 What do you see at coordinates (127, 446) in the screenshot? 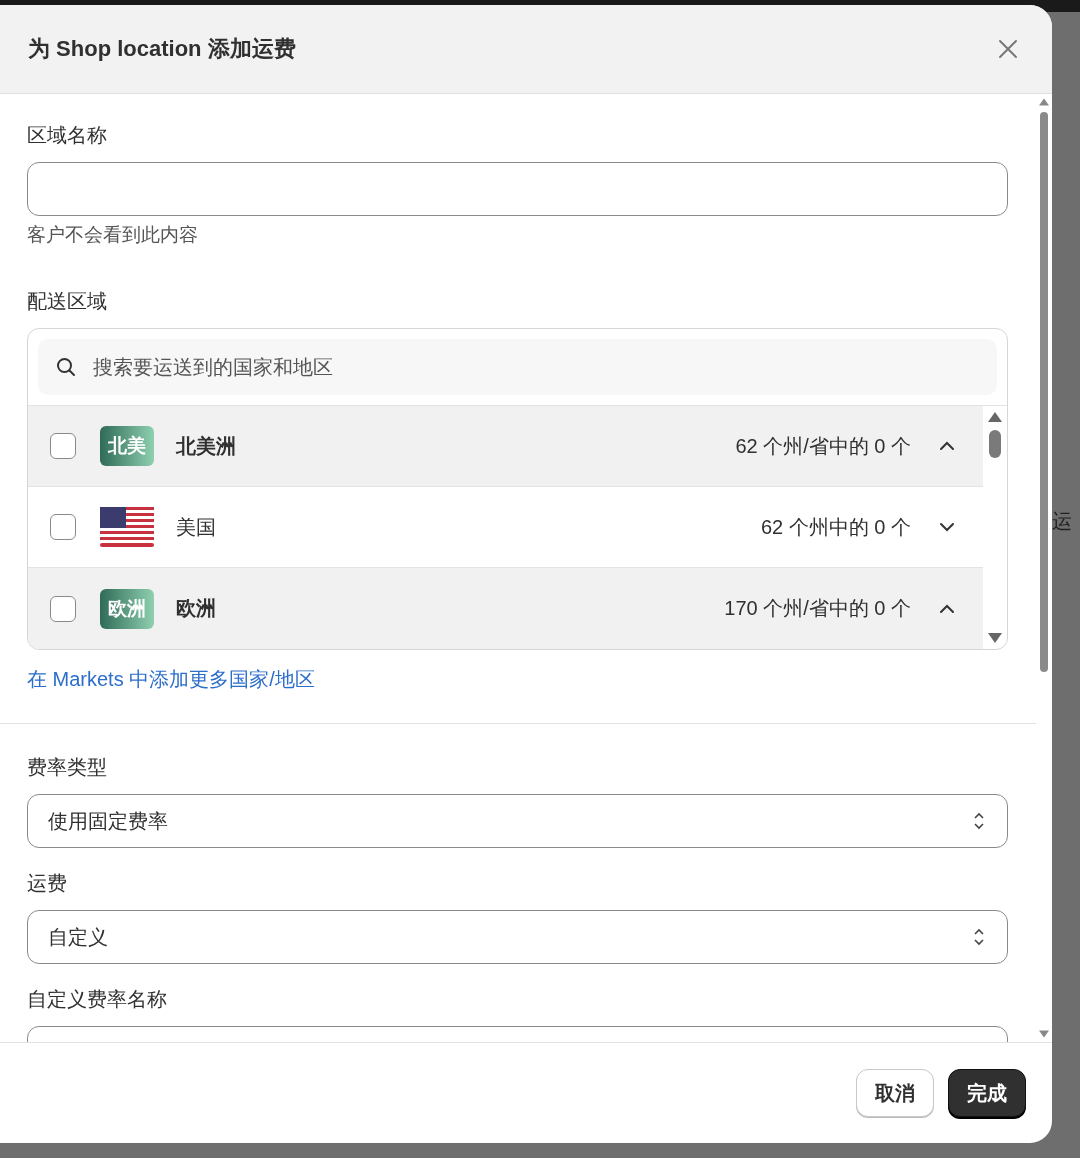
I see `region-badge: 北美` at bounding box center [127, 446].